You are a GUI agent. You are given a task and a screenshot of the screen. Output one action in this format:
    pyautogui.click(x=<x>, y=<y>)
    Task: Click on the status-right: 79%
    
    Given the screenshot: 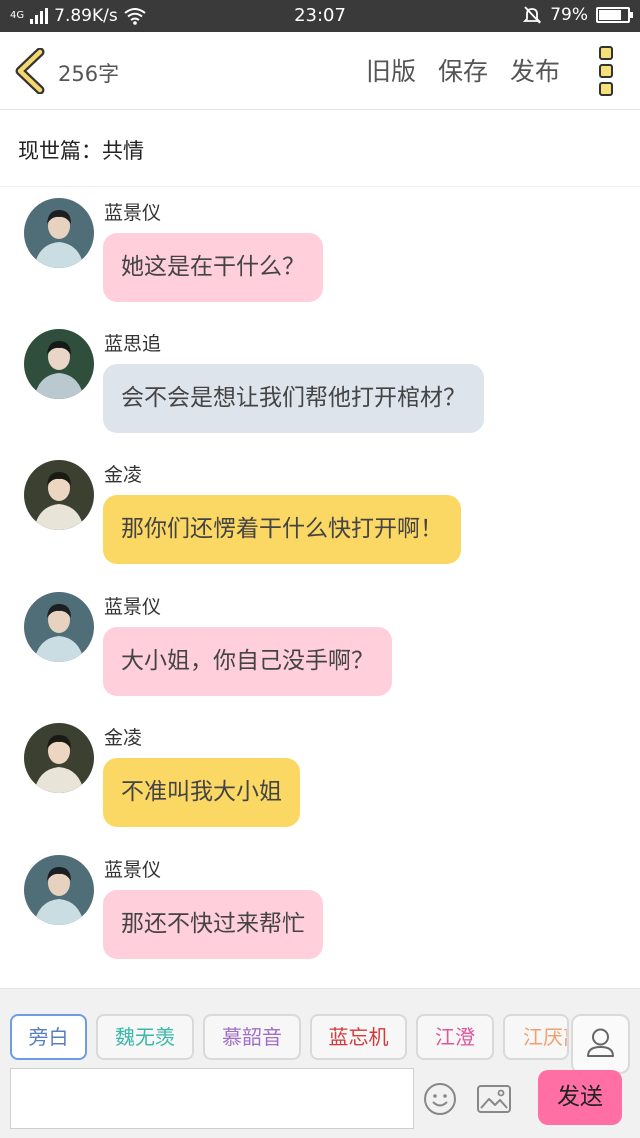 What is the action you would take?
    pyautogui.click(x=577, y=15)
    